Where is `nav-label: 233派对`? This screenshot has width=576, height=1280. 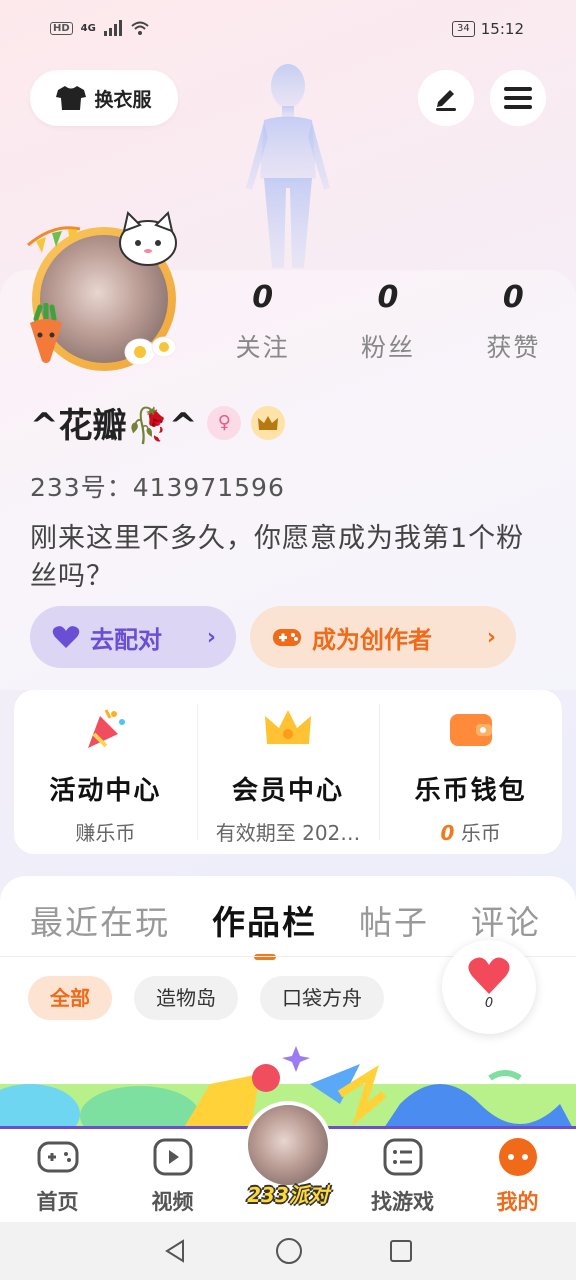
nav-label: 233派对 is located at coordinates (288, 1195).